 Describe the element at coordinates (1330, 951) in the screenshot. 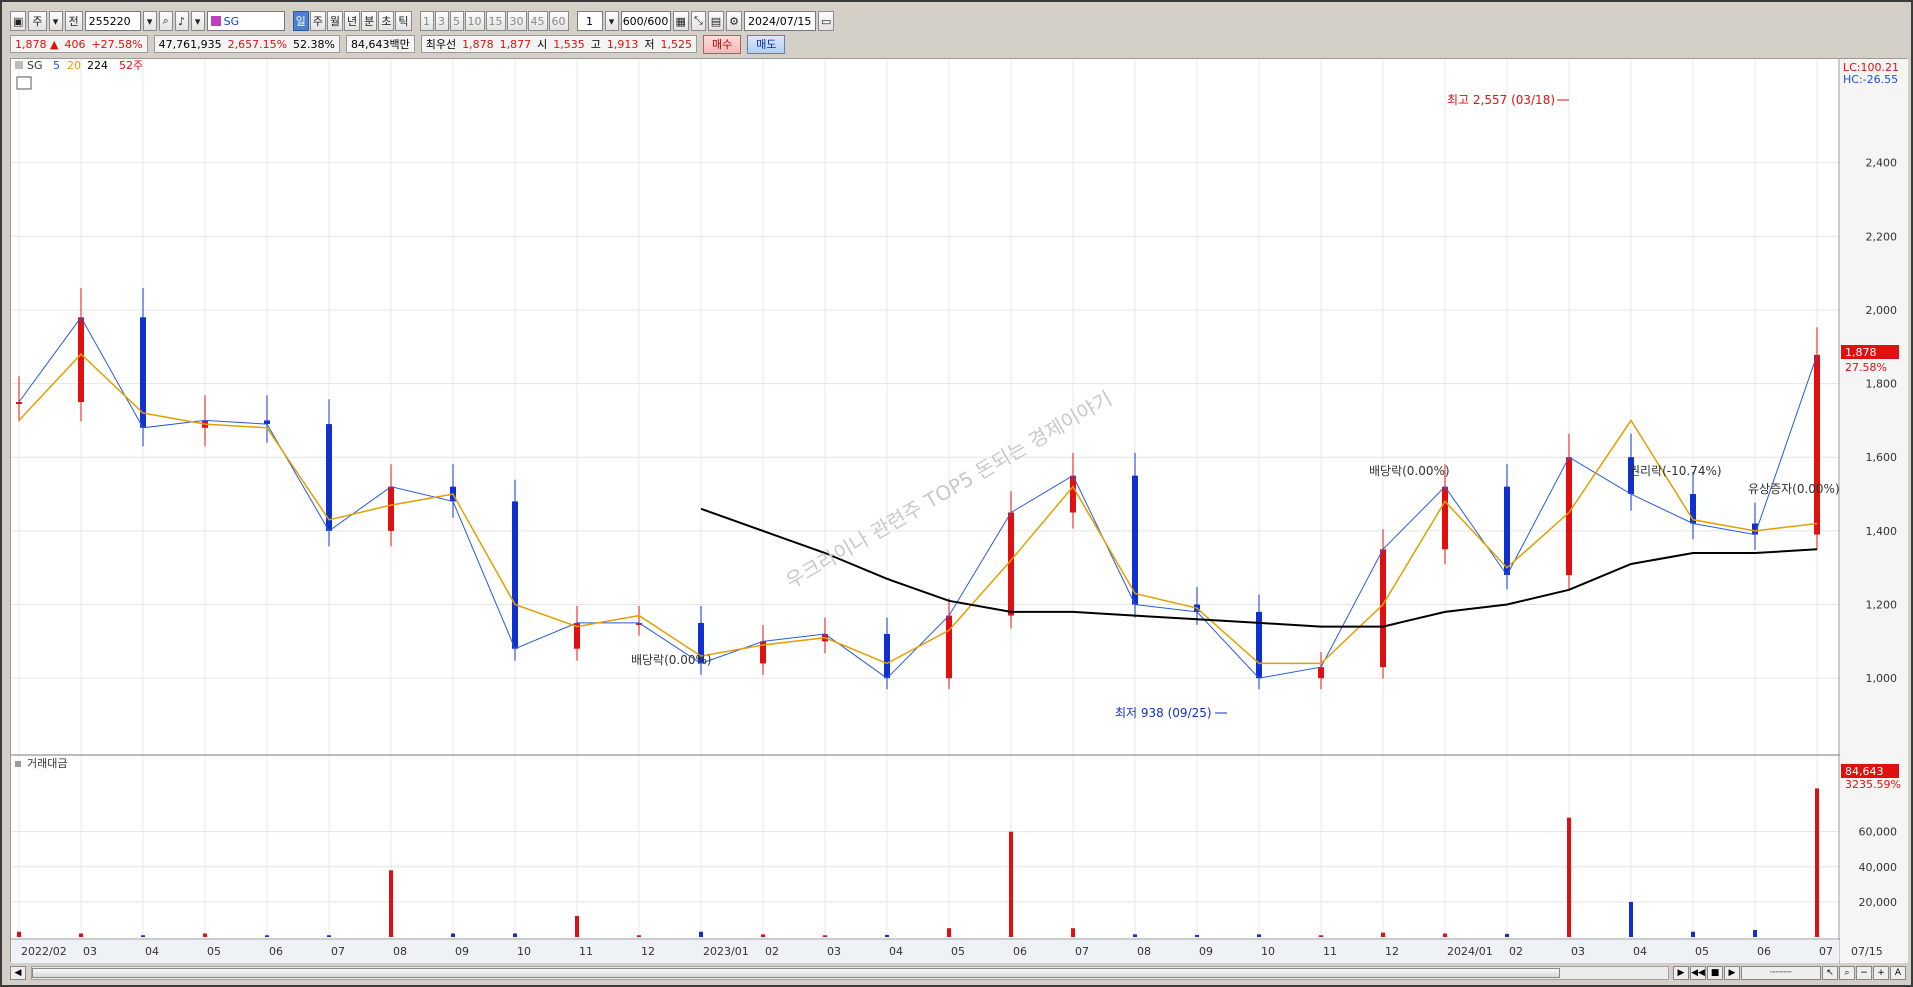

I see `x-tick-label: 11` at that location.